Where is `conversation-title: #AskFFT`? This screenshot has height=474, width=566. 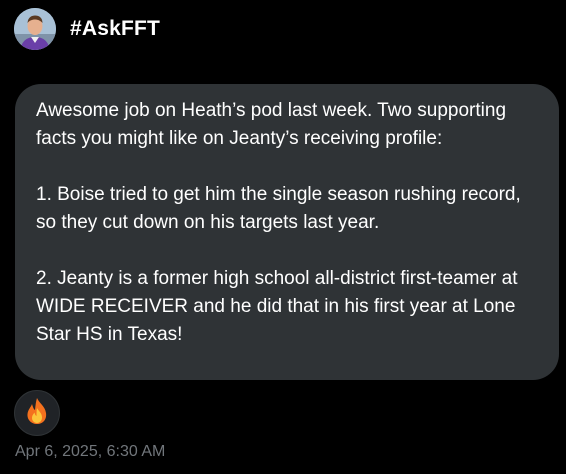 conversation-title: #AskFFT is located at coordinates (115, 29).